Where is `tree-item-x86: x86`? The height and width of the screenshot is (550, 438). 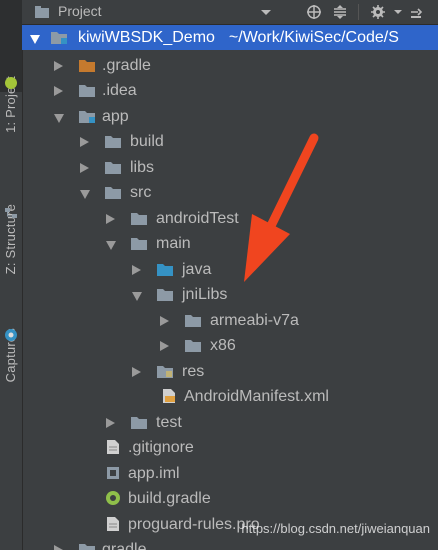 tree-item-x86: x86 is located at coordinates (230, 345).